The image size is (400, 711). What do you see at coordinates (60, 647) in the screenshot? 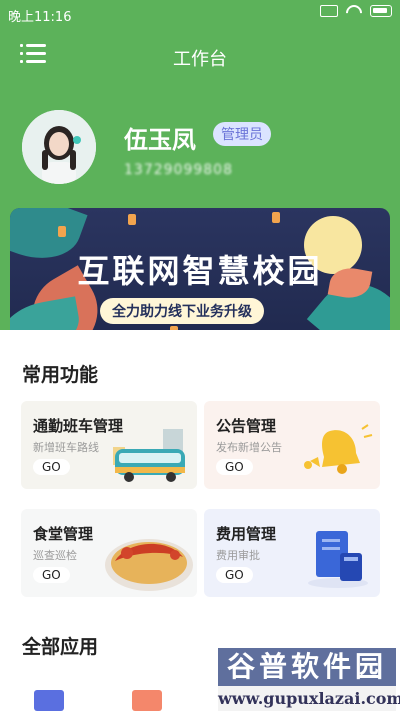
I see `section-title-all-apps: 全部应用` at bounding box center [60, 647].